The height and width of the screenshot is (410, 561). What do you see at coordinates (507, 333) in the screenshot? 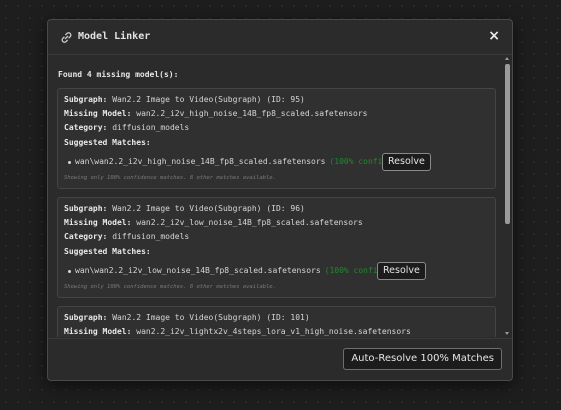
I see `scroll-down-arrow-icon` at bounding box center [507, 333].